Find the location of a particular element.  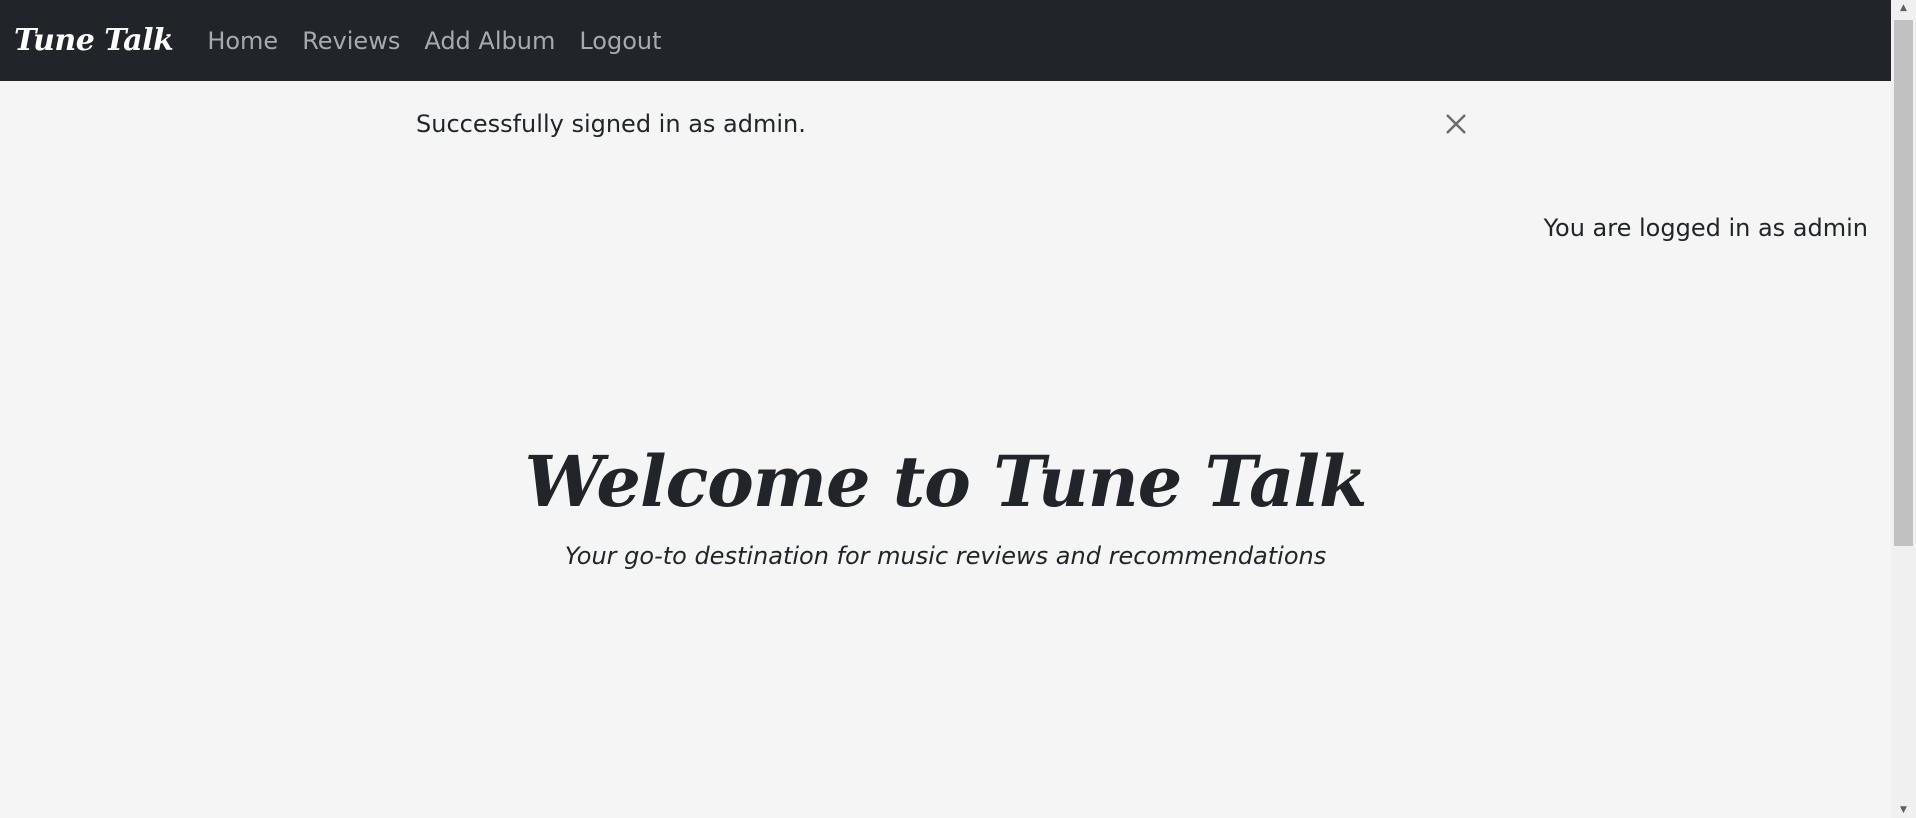

vertical-scrollbar: ▲ ▼ is located at coordinates (1903, 409).